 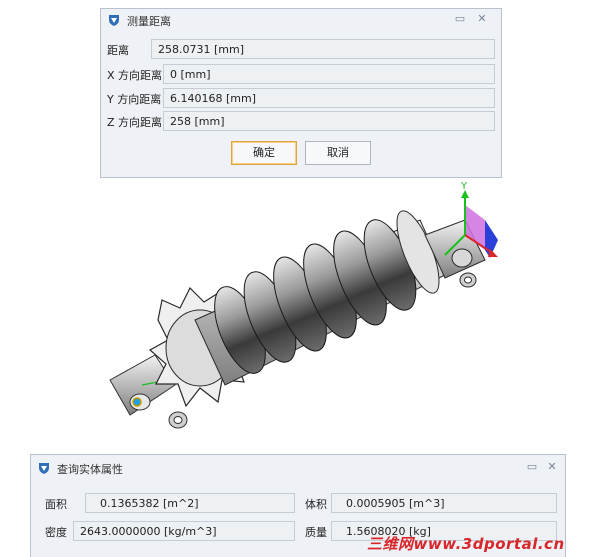 I want to click on z-distance-field: 258 [mm], so click(x=329, y=121).